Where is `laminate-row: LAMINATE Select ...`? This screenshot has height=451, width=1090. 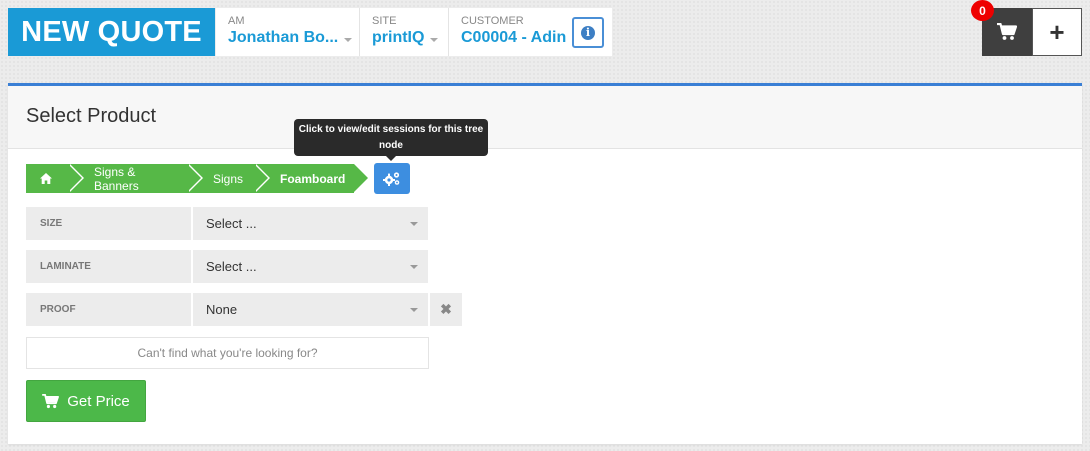
laminate-row: LAMINATE Select ... is located at coordinates (227, 266).